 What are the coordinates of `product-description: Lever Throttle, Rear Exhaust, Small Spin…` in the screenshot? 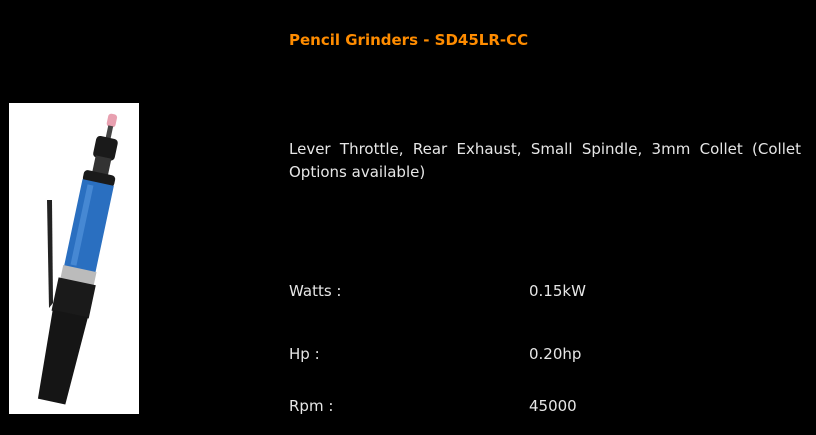 It's located at (545, 160).